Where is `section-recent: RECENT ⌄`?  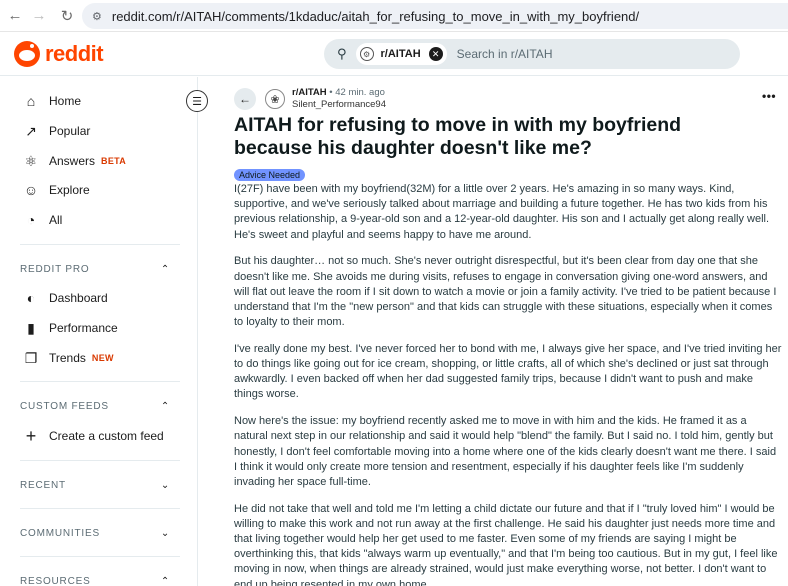
section-recent: RECENT ⌄ is located at coordinates (95, 485).